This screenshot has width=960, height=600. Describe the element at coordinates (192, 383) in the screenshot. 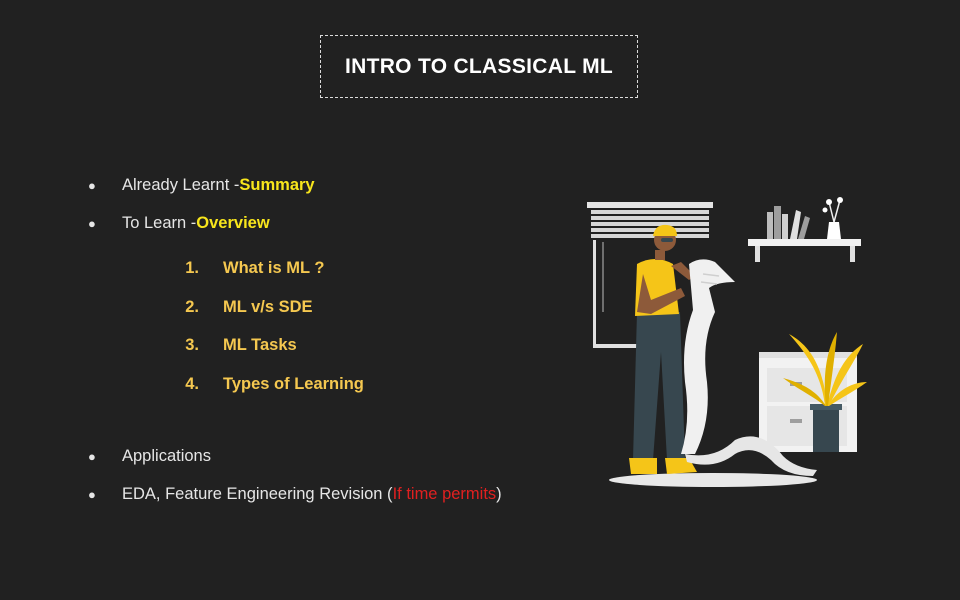

I see `item-number: 4.` at that location.